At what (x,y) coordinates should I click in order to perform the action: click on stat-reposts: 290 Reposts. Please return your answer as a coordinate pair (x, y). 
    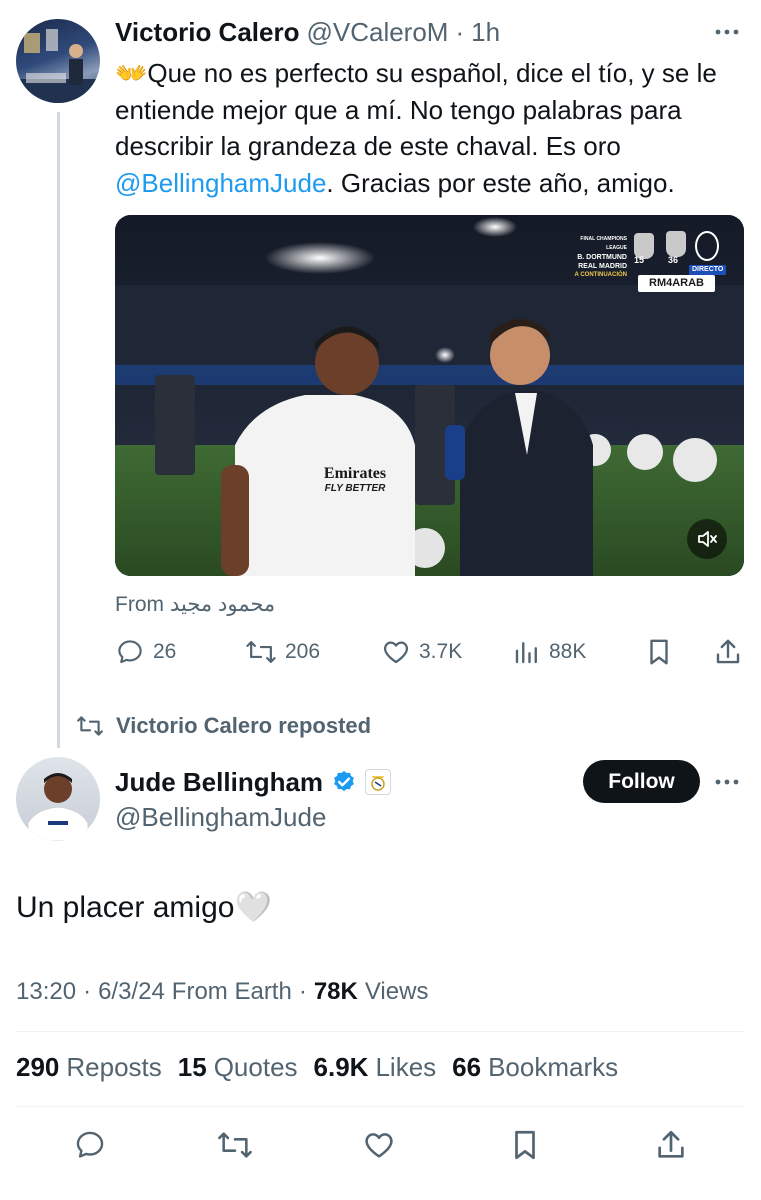
    Looking at the image, I should click on (89, 1067).